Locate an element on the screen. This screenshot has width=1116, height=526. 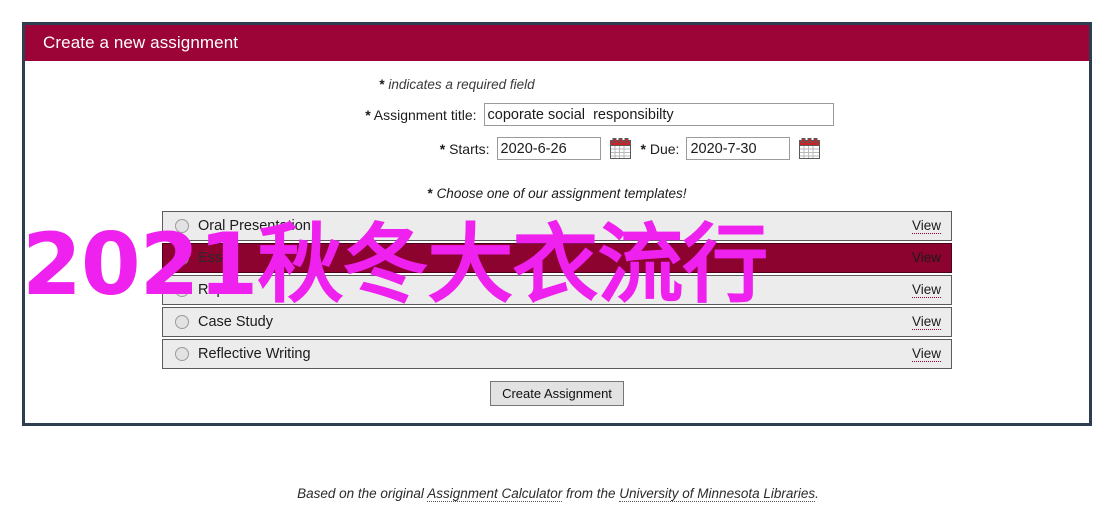
dates-row: * Starts: * D is located at coordinates (557, 148).